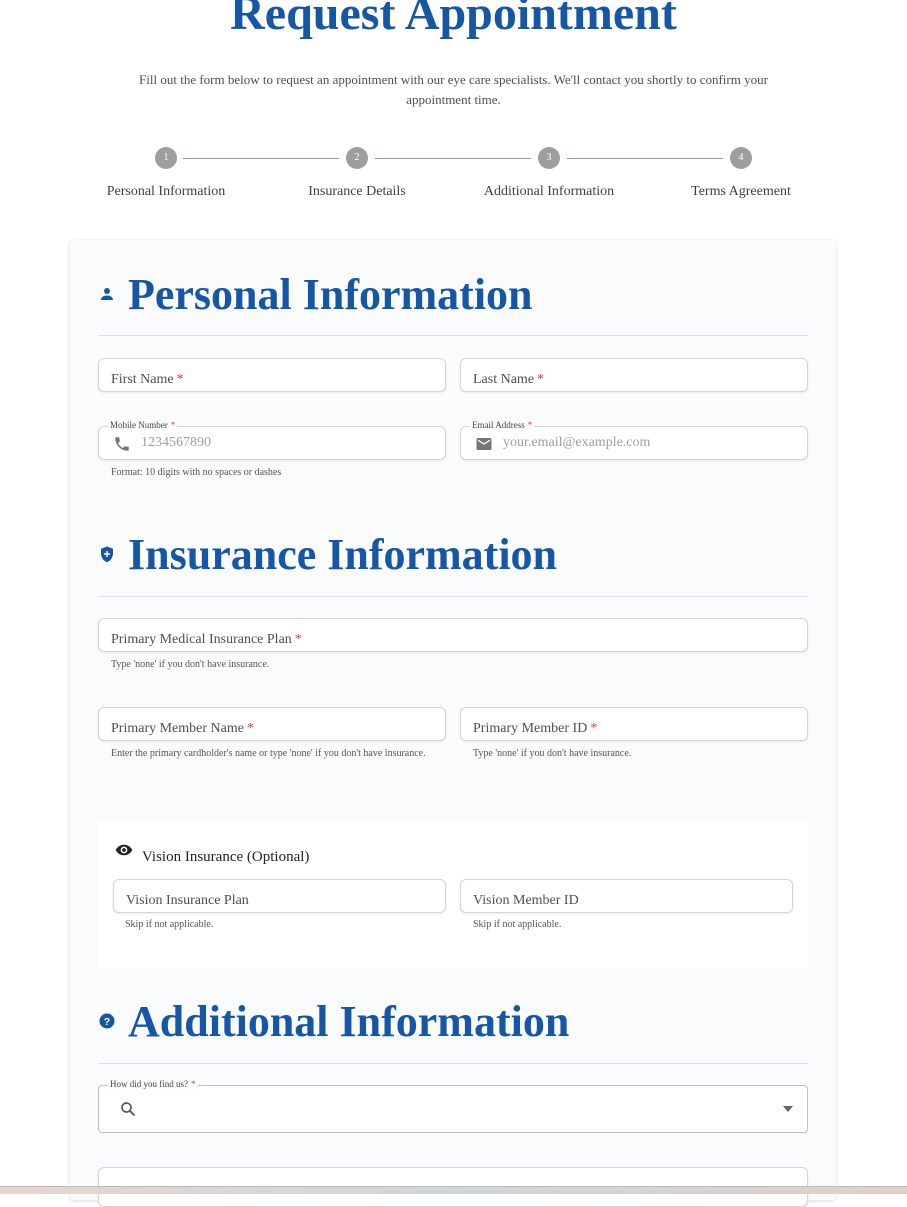 Image resolution: width=907 pixels, height=1207 pixels. Describe the element at coordinates (142, 379) in the screenshot. I see `first-name-label: First Name` at that location.